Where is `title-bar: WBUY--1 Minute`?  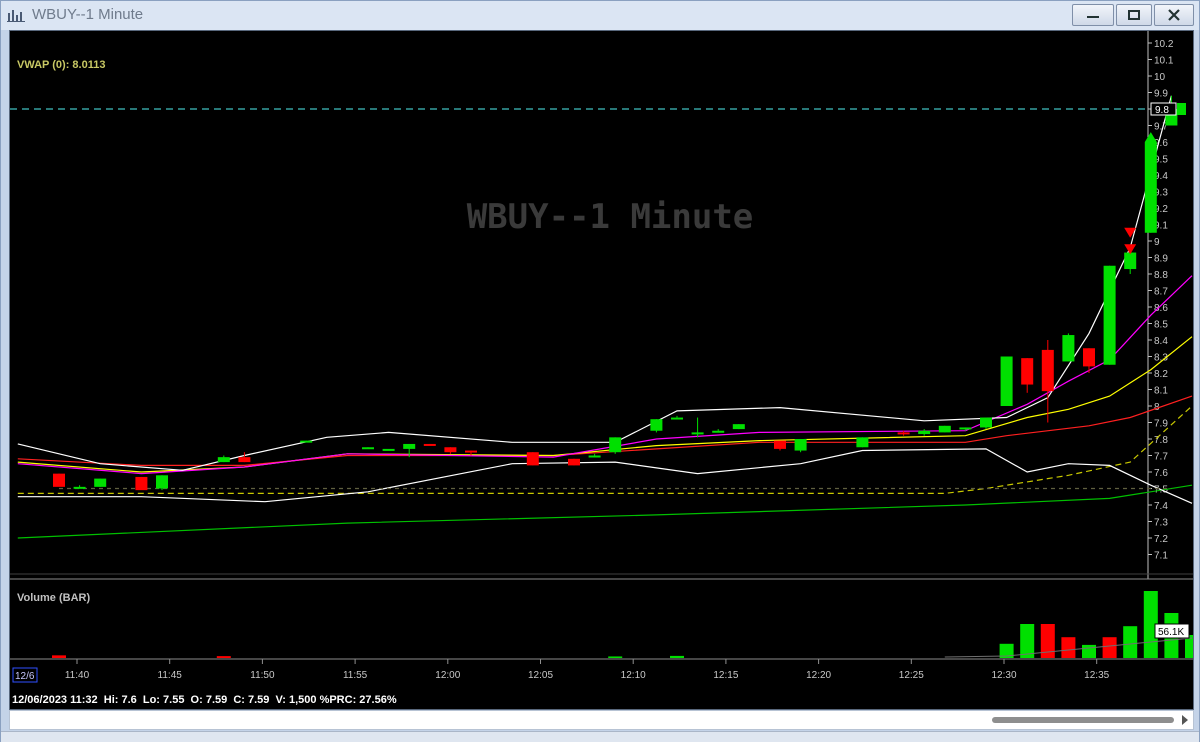 title-bar: WBUY--1 Minute is located at coordinates (600, 15).